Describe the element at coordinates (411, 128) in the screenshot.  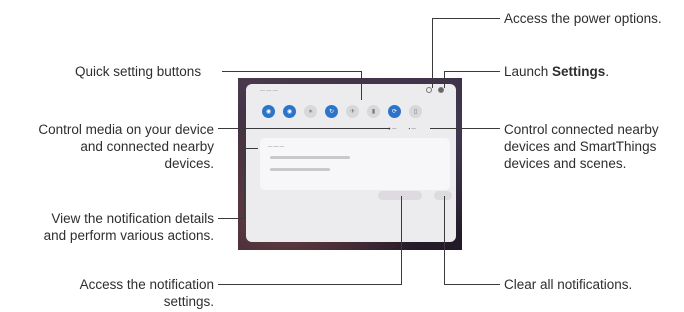
I see `devices-button: ▪ —` at that location.